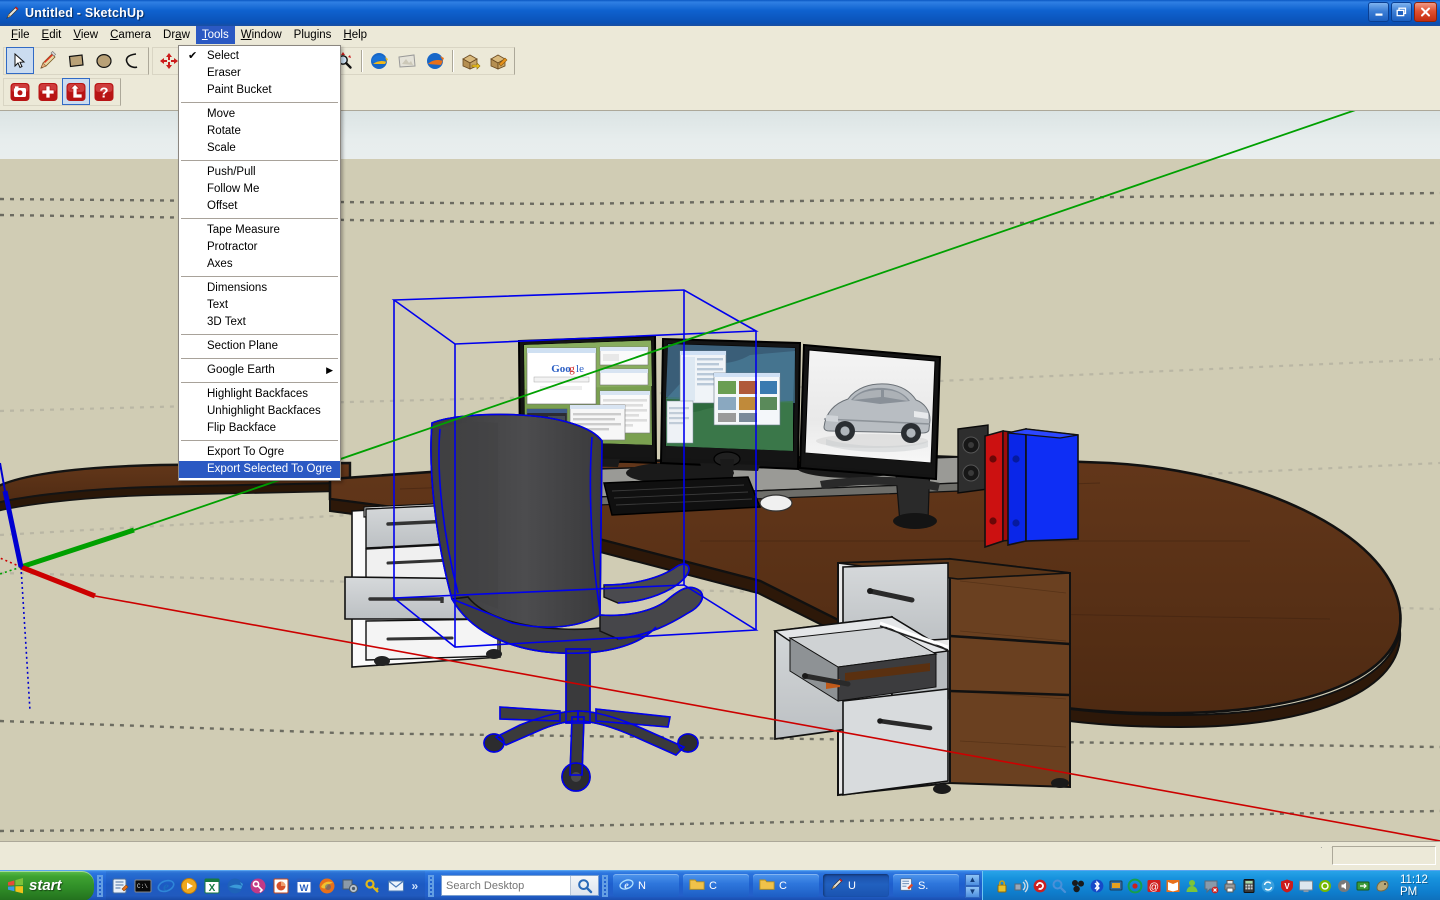 The height and width of the screenshot is (900, 1440). What do you see at coordinates (415, 886) in the screenshot?
I see `quicklaunch-overflow-button: »` at bounding box center [415, 886].